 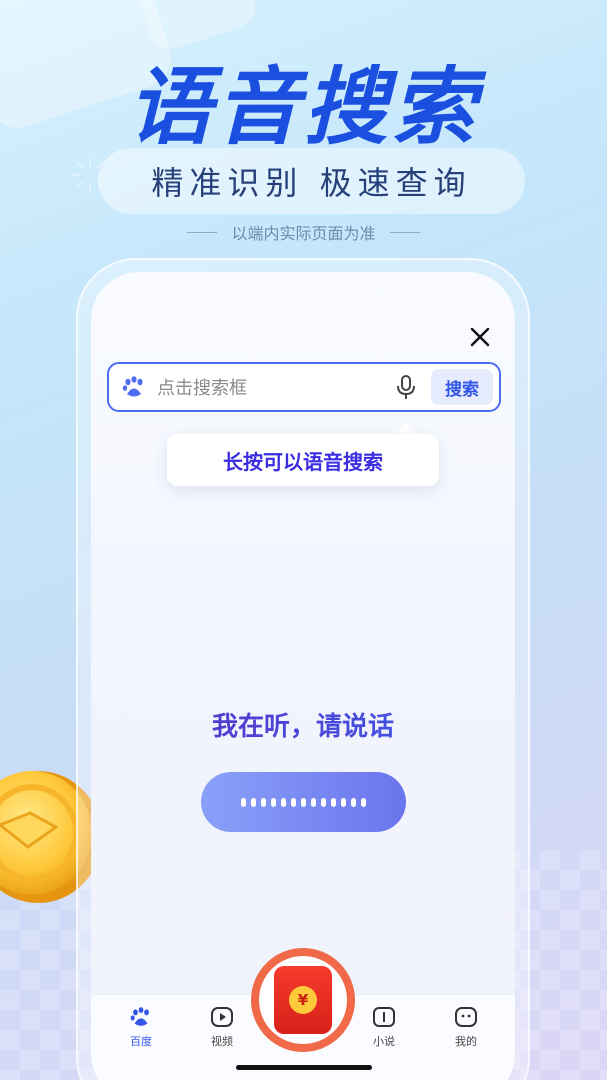 I want to click on promo-note-text: 以端内实际页面为准, so click(x=303, y=233).